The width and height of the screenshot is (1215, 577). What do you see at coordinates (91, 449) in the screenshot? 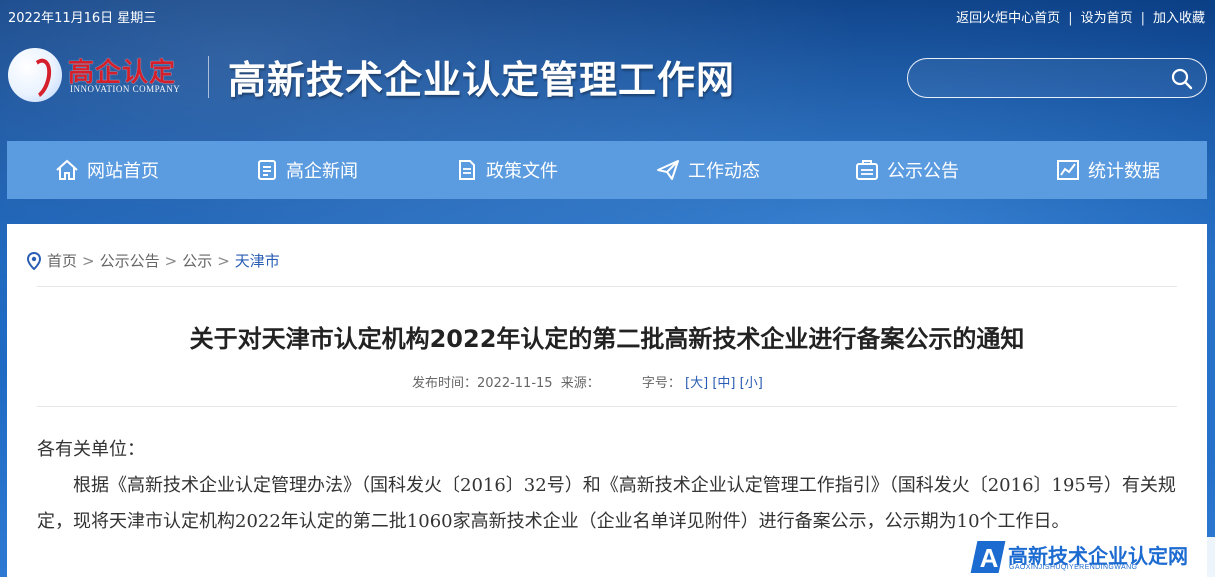
I see `salutation: 各有关单位：` at bounding box center [91, 449].